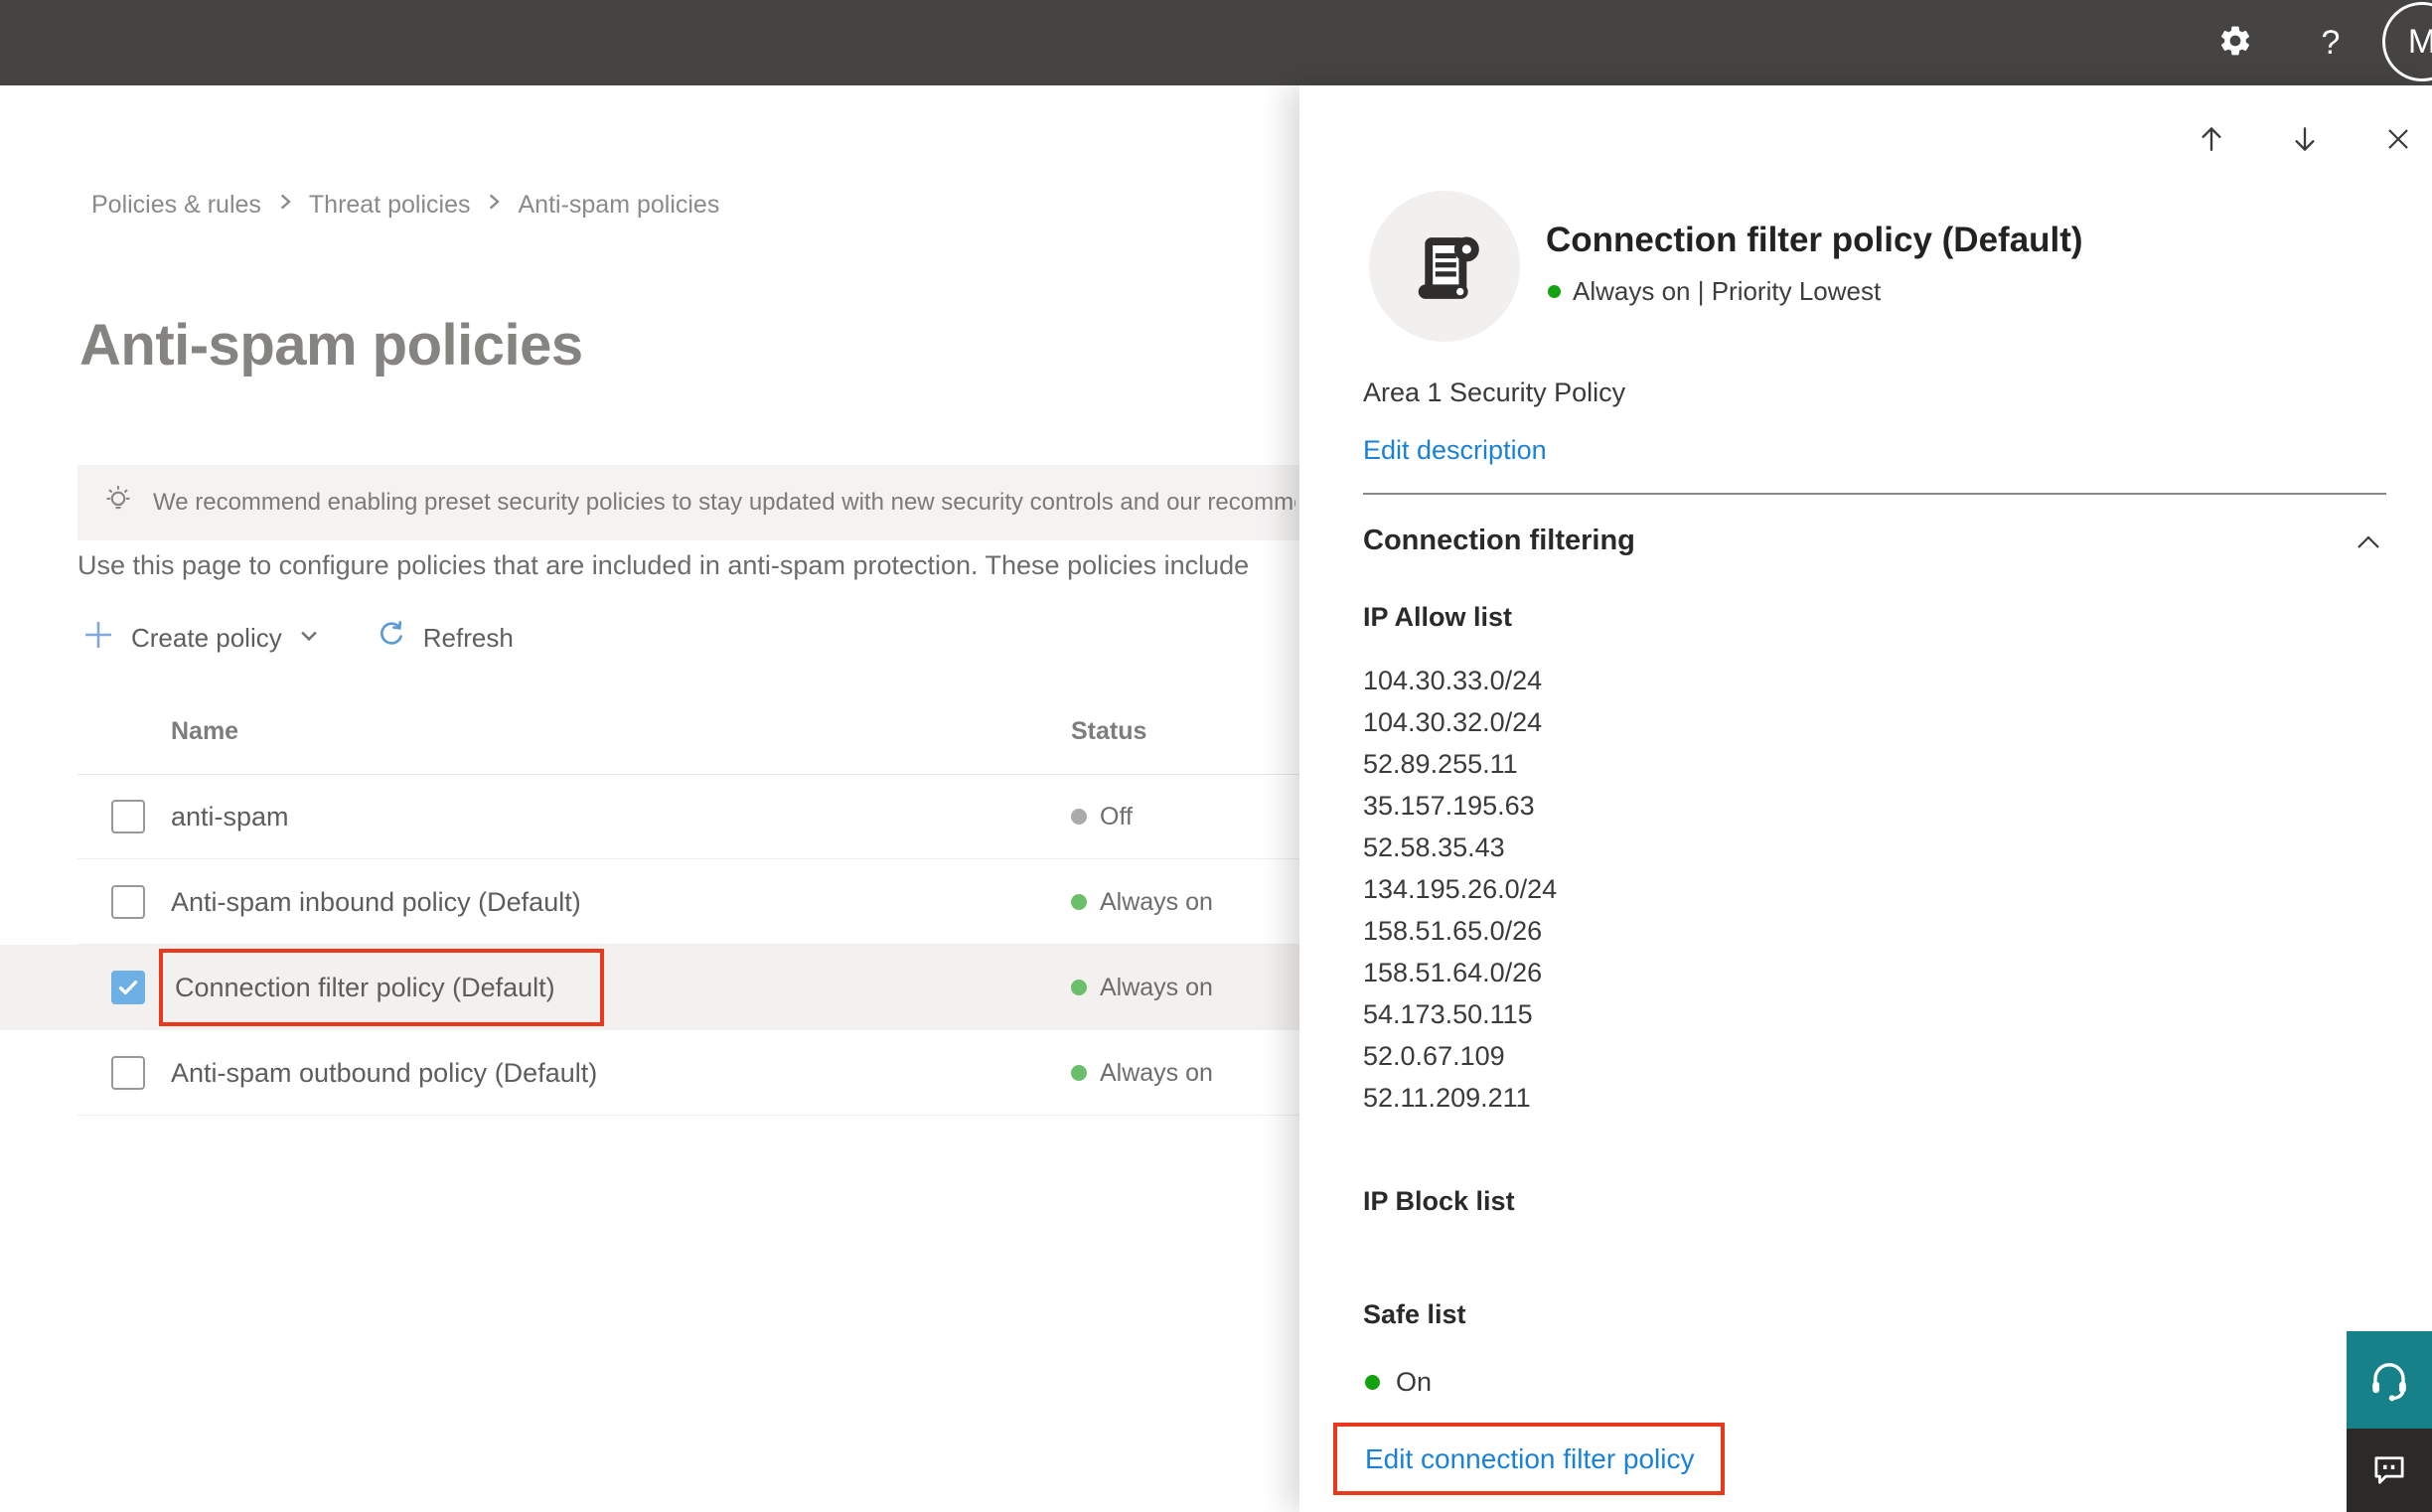 The width and height of the screenshot is (2432, 1512). What do you see at coordinates (176, 205) in the screenshot?
I see `breadcrumb-policies-rules: Policies & rules` at bounding box center [176, 205].